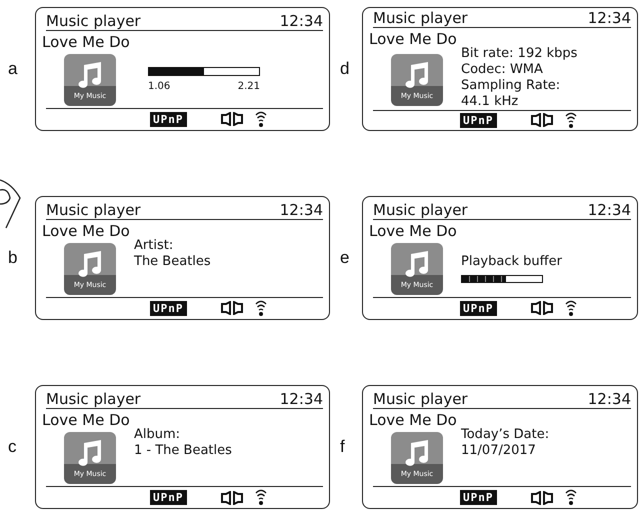  I want to click on step-letter: a, so click(12, 68).